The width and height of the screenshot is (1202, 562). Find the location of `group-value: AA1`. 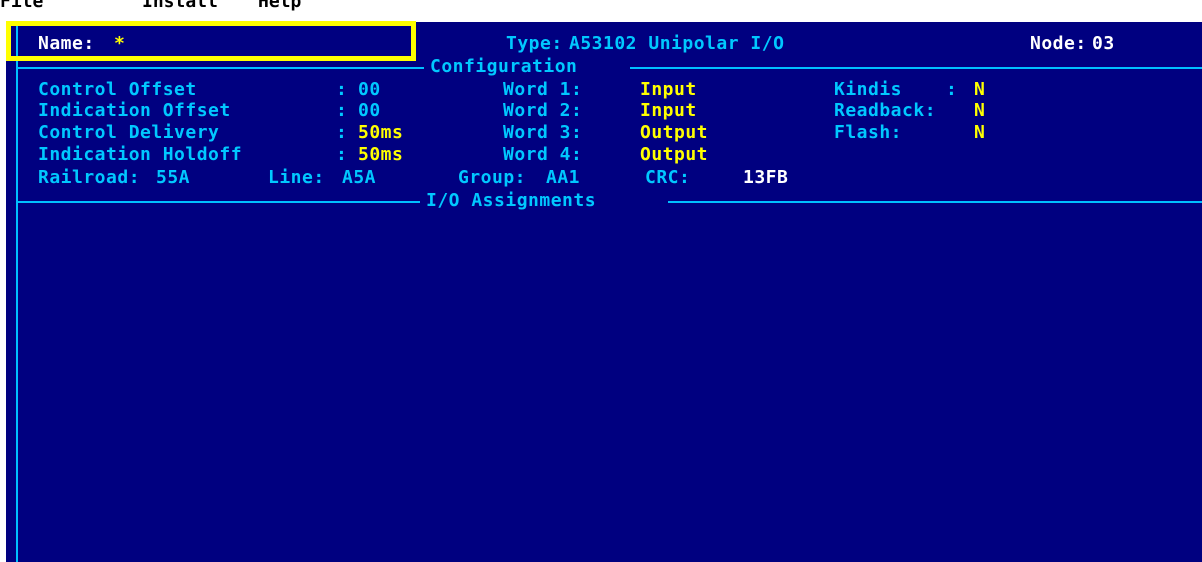

group-value: AA1 is located at coordinates (563, 177).